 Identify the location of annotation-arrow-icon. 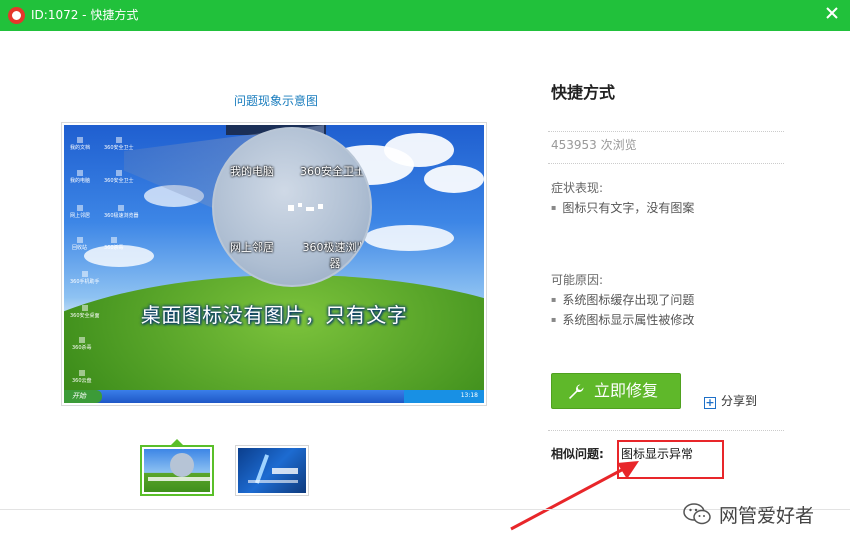
(574, 496).